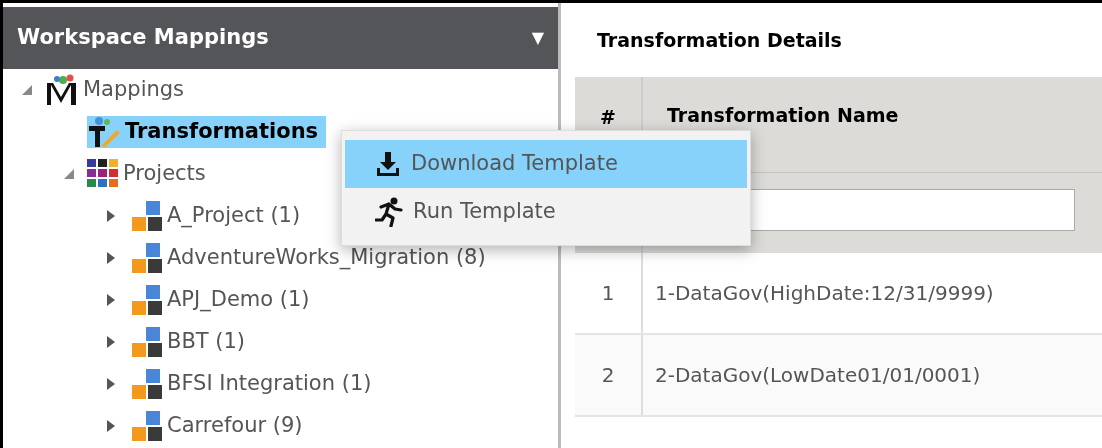 The width and height of the screenshot is (1102, 448). I want to click on tree-item: BBT (1), so click(191, 342).